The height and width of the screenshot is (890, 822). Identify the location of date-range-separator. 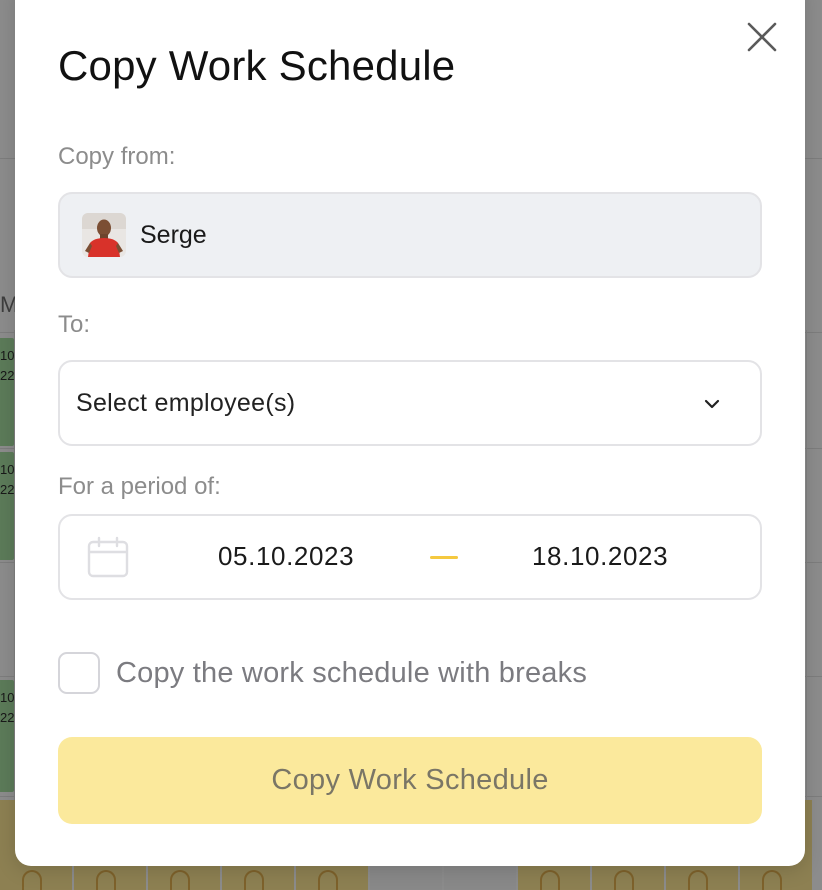
(444, 557).